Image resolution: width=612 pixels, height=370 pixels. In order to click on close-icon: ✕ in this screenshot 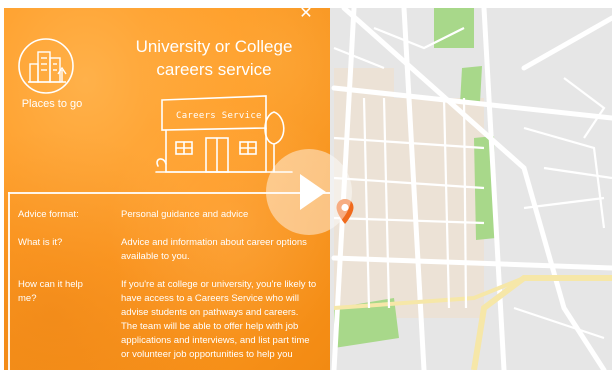, I will do `click(306, 15)`.